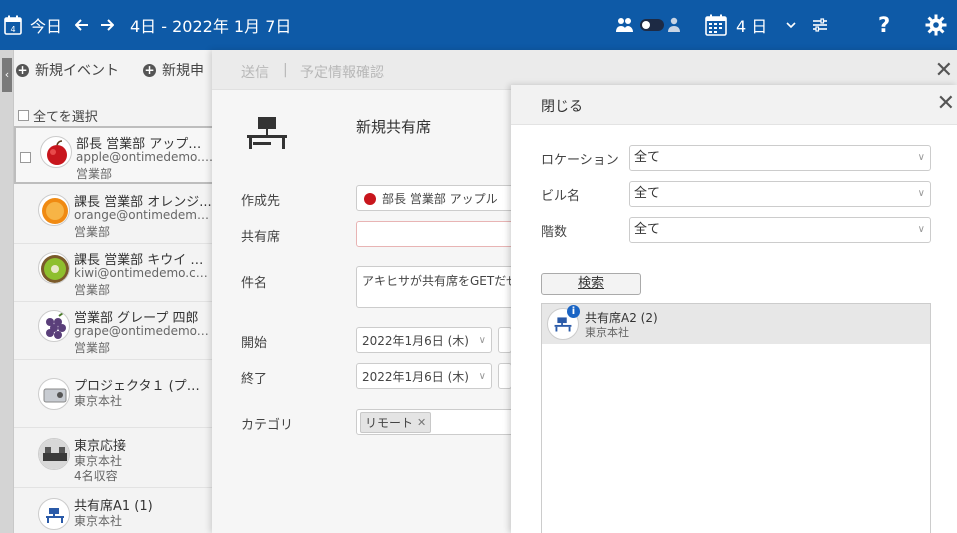 This screenshot has height=533, width=957. I want to click on floor-filter-value: 全て, so click(647, 229).